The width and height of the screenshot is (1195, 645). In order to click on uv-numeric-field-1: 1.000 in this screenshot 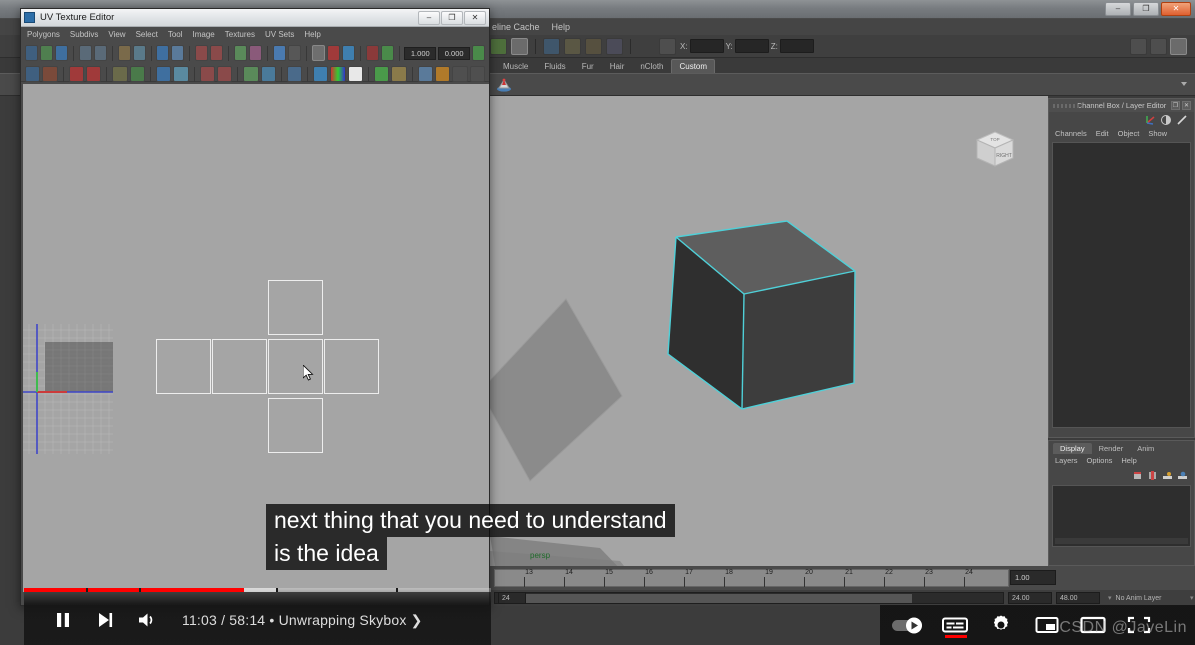, I will do `click(420, 53)`.